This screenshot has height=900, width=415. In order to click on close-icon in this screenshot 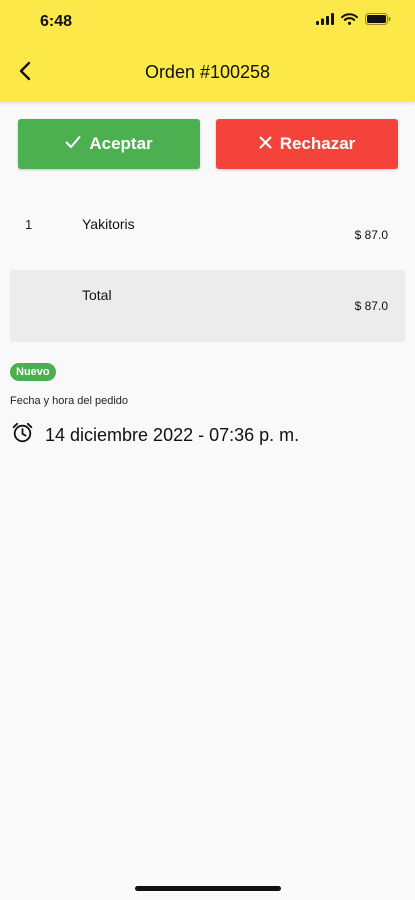, I will do `click(265, 144)`.